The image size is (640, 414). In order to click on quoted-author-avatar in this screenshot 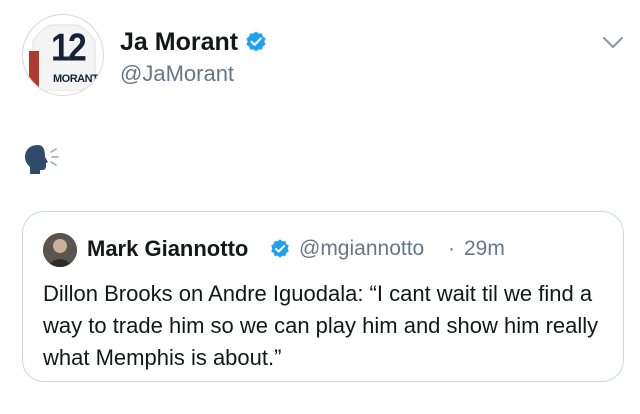, I will do `click(60, 250)`.